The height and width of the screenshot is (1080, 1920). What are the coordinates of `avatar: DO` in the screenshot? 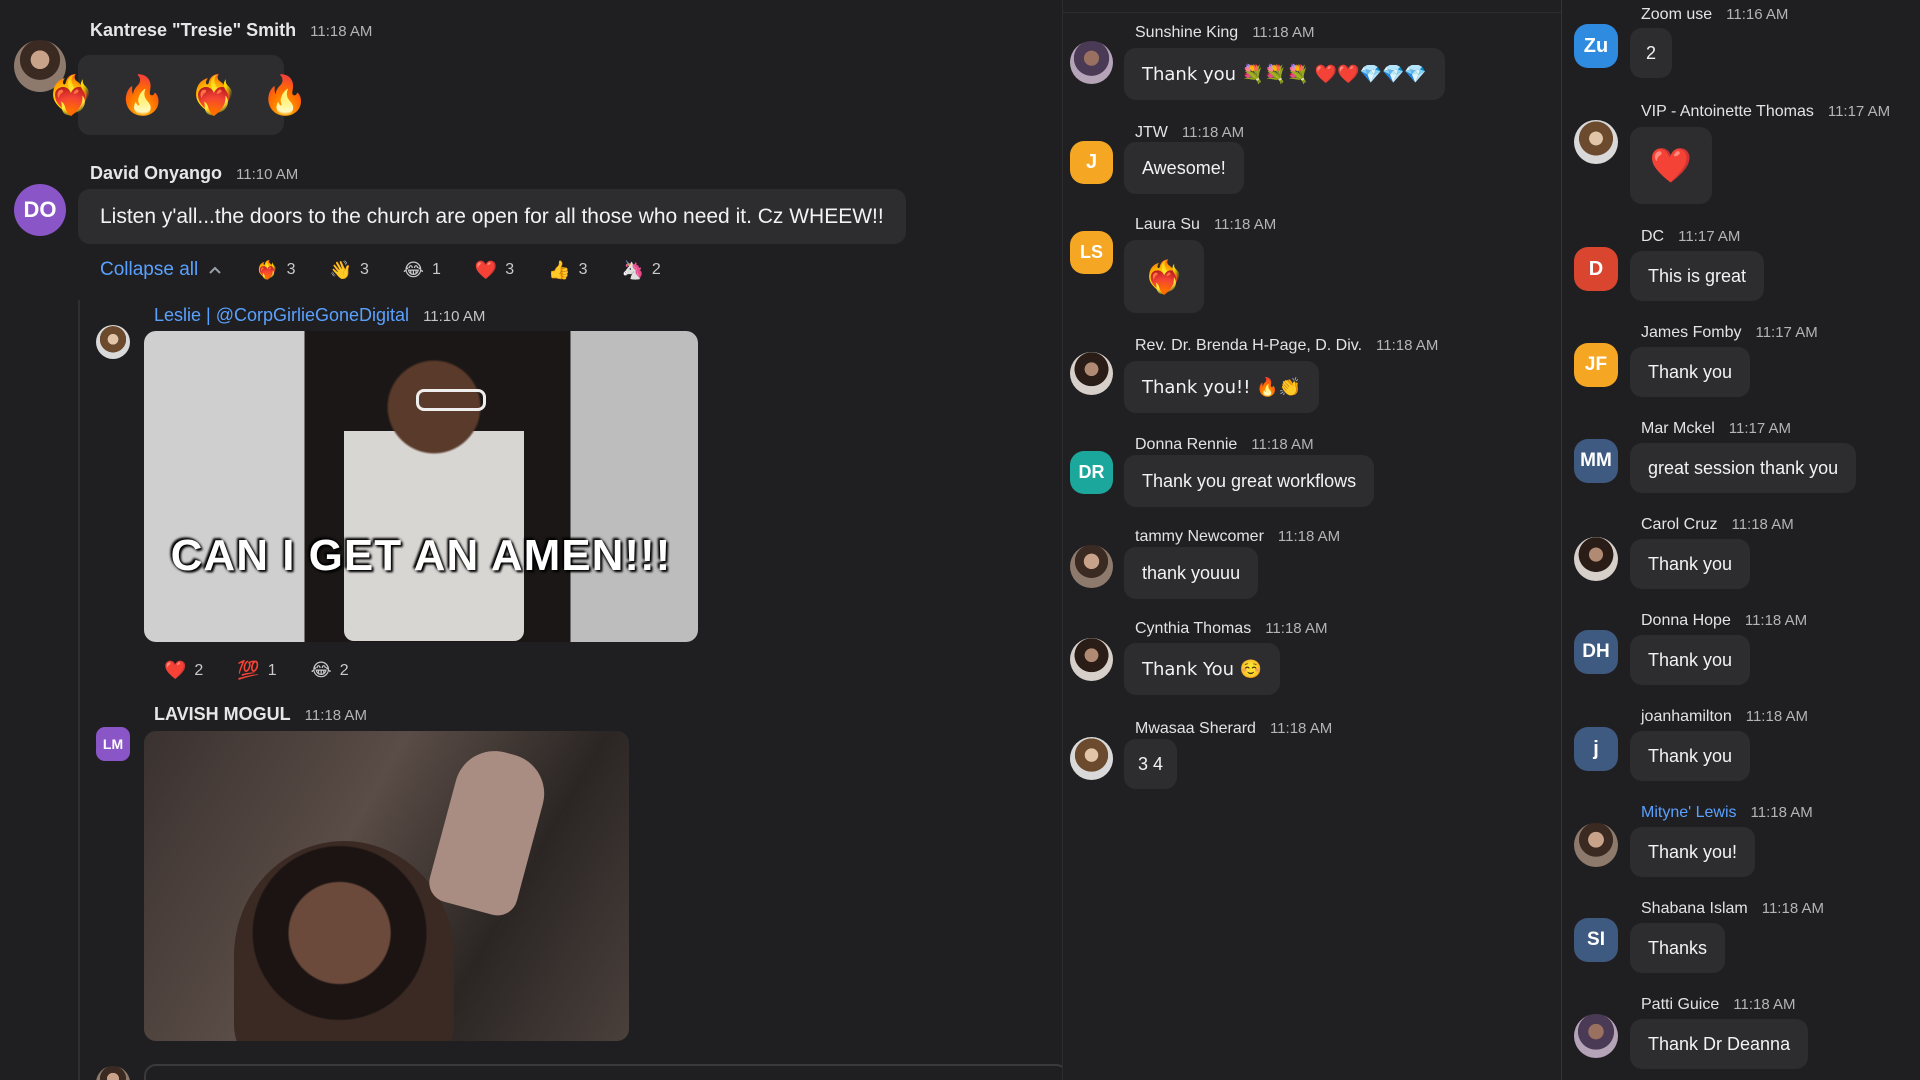 It's located at (40, 210).